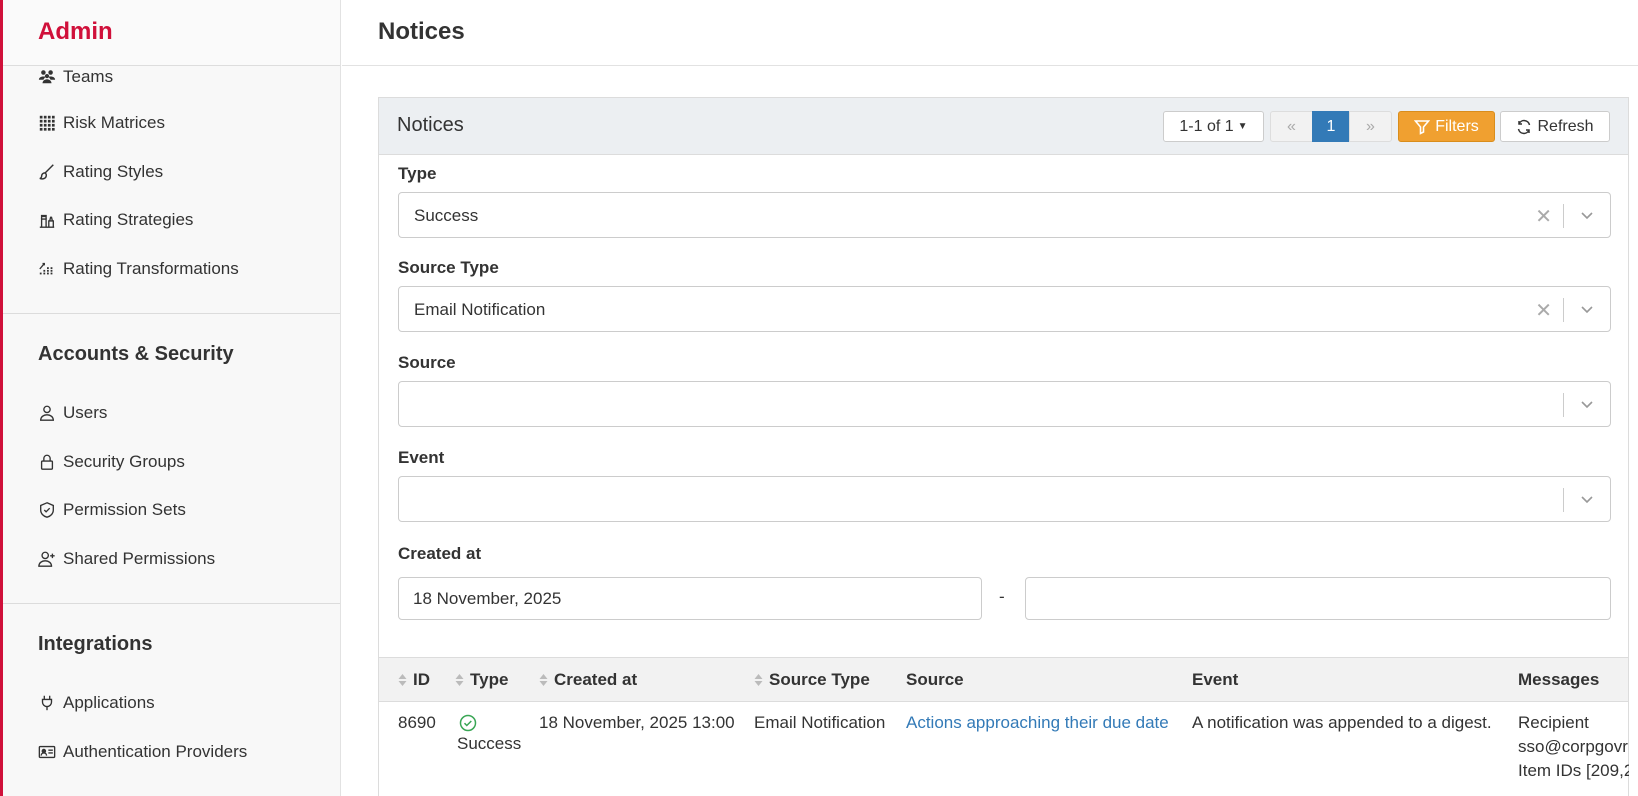 The height and width of the screenshot is (796, 1638). What do you see at coordinates (1524, 126) in the screenshot?
I see `refresh-icon` at bounding box center [1524, 126].